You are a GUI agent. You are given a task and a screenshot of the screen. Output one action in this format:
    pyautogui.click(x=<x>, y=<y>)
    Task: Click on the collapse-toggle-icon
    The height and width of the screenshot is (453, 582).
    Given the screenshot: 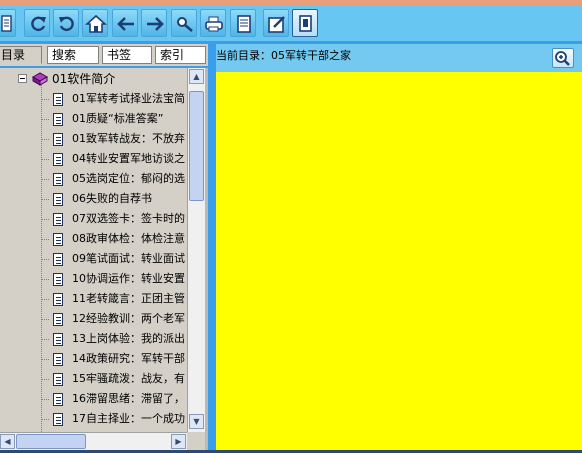 What is the action you would take?
    pyautogui.click(x=22, y=78)
    